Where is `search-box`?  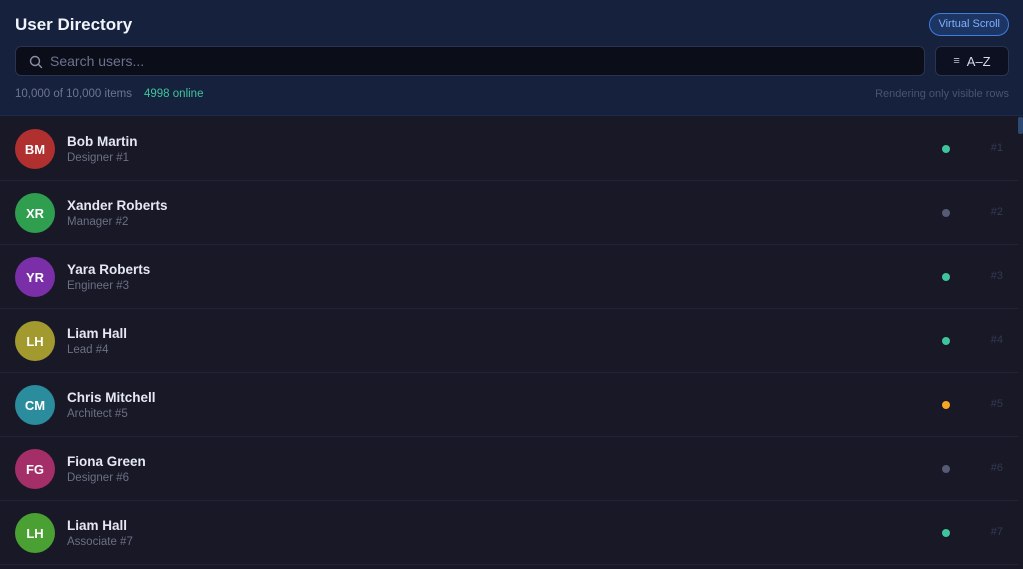
search-box is located at coordinates (470, 61).